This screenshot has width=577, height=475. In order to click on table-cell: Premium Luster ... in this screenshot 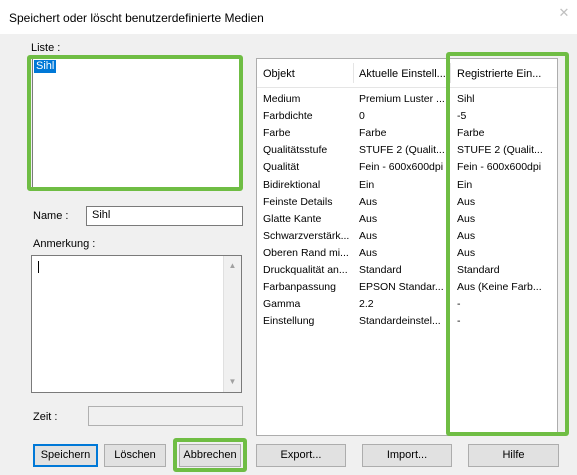, I will do `click(402, 99)`.